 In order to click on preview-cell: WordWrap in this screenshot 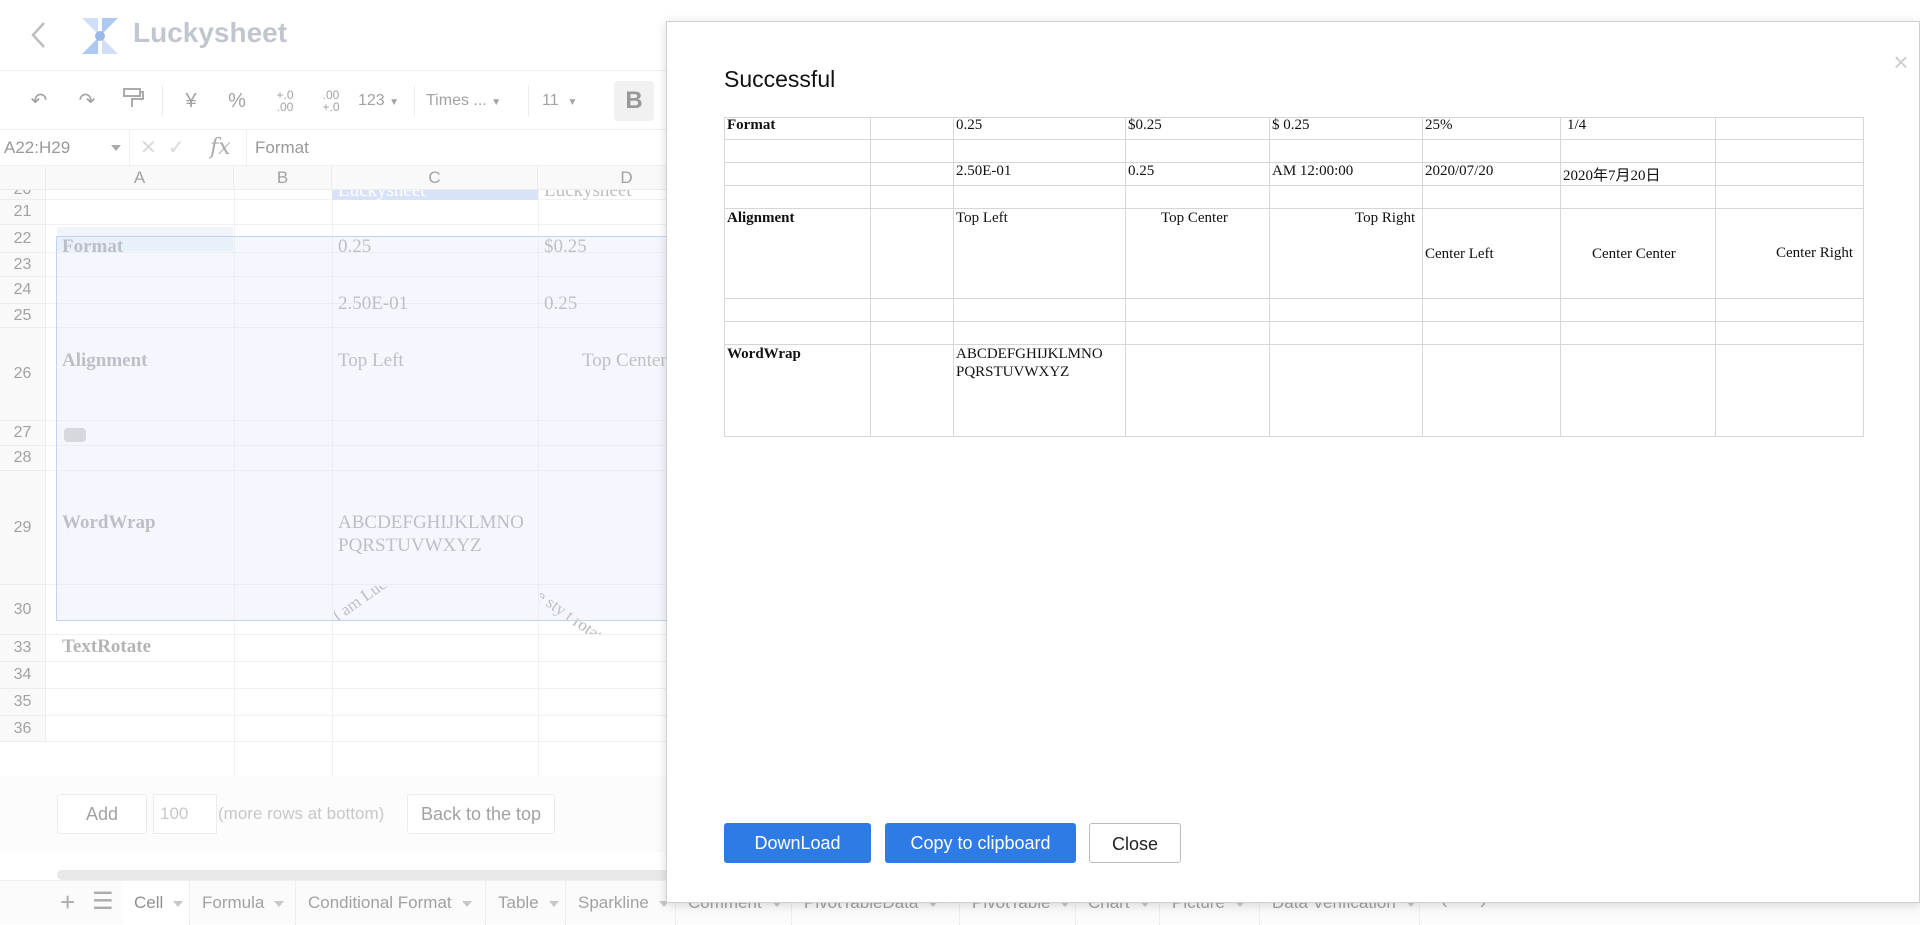, I will do `click(764, 354)`.